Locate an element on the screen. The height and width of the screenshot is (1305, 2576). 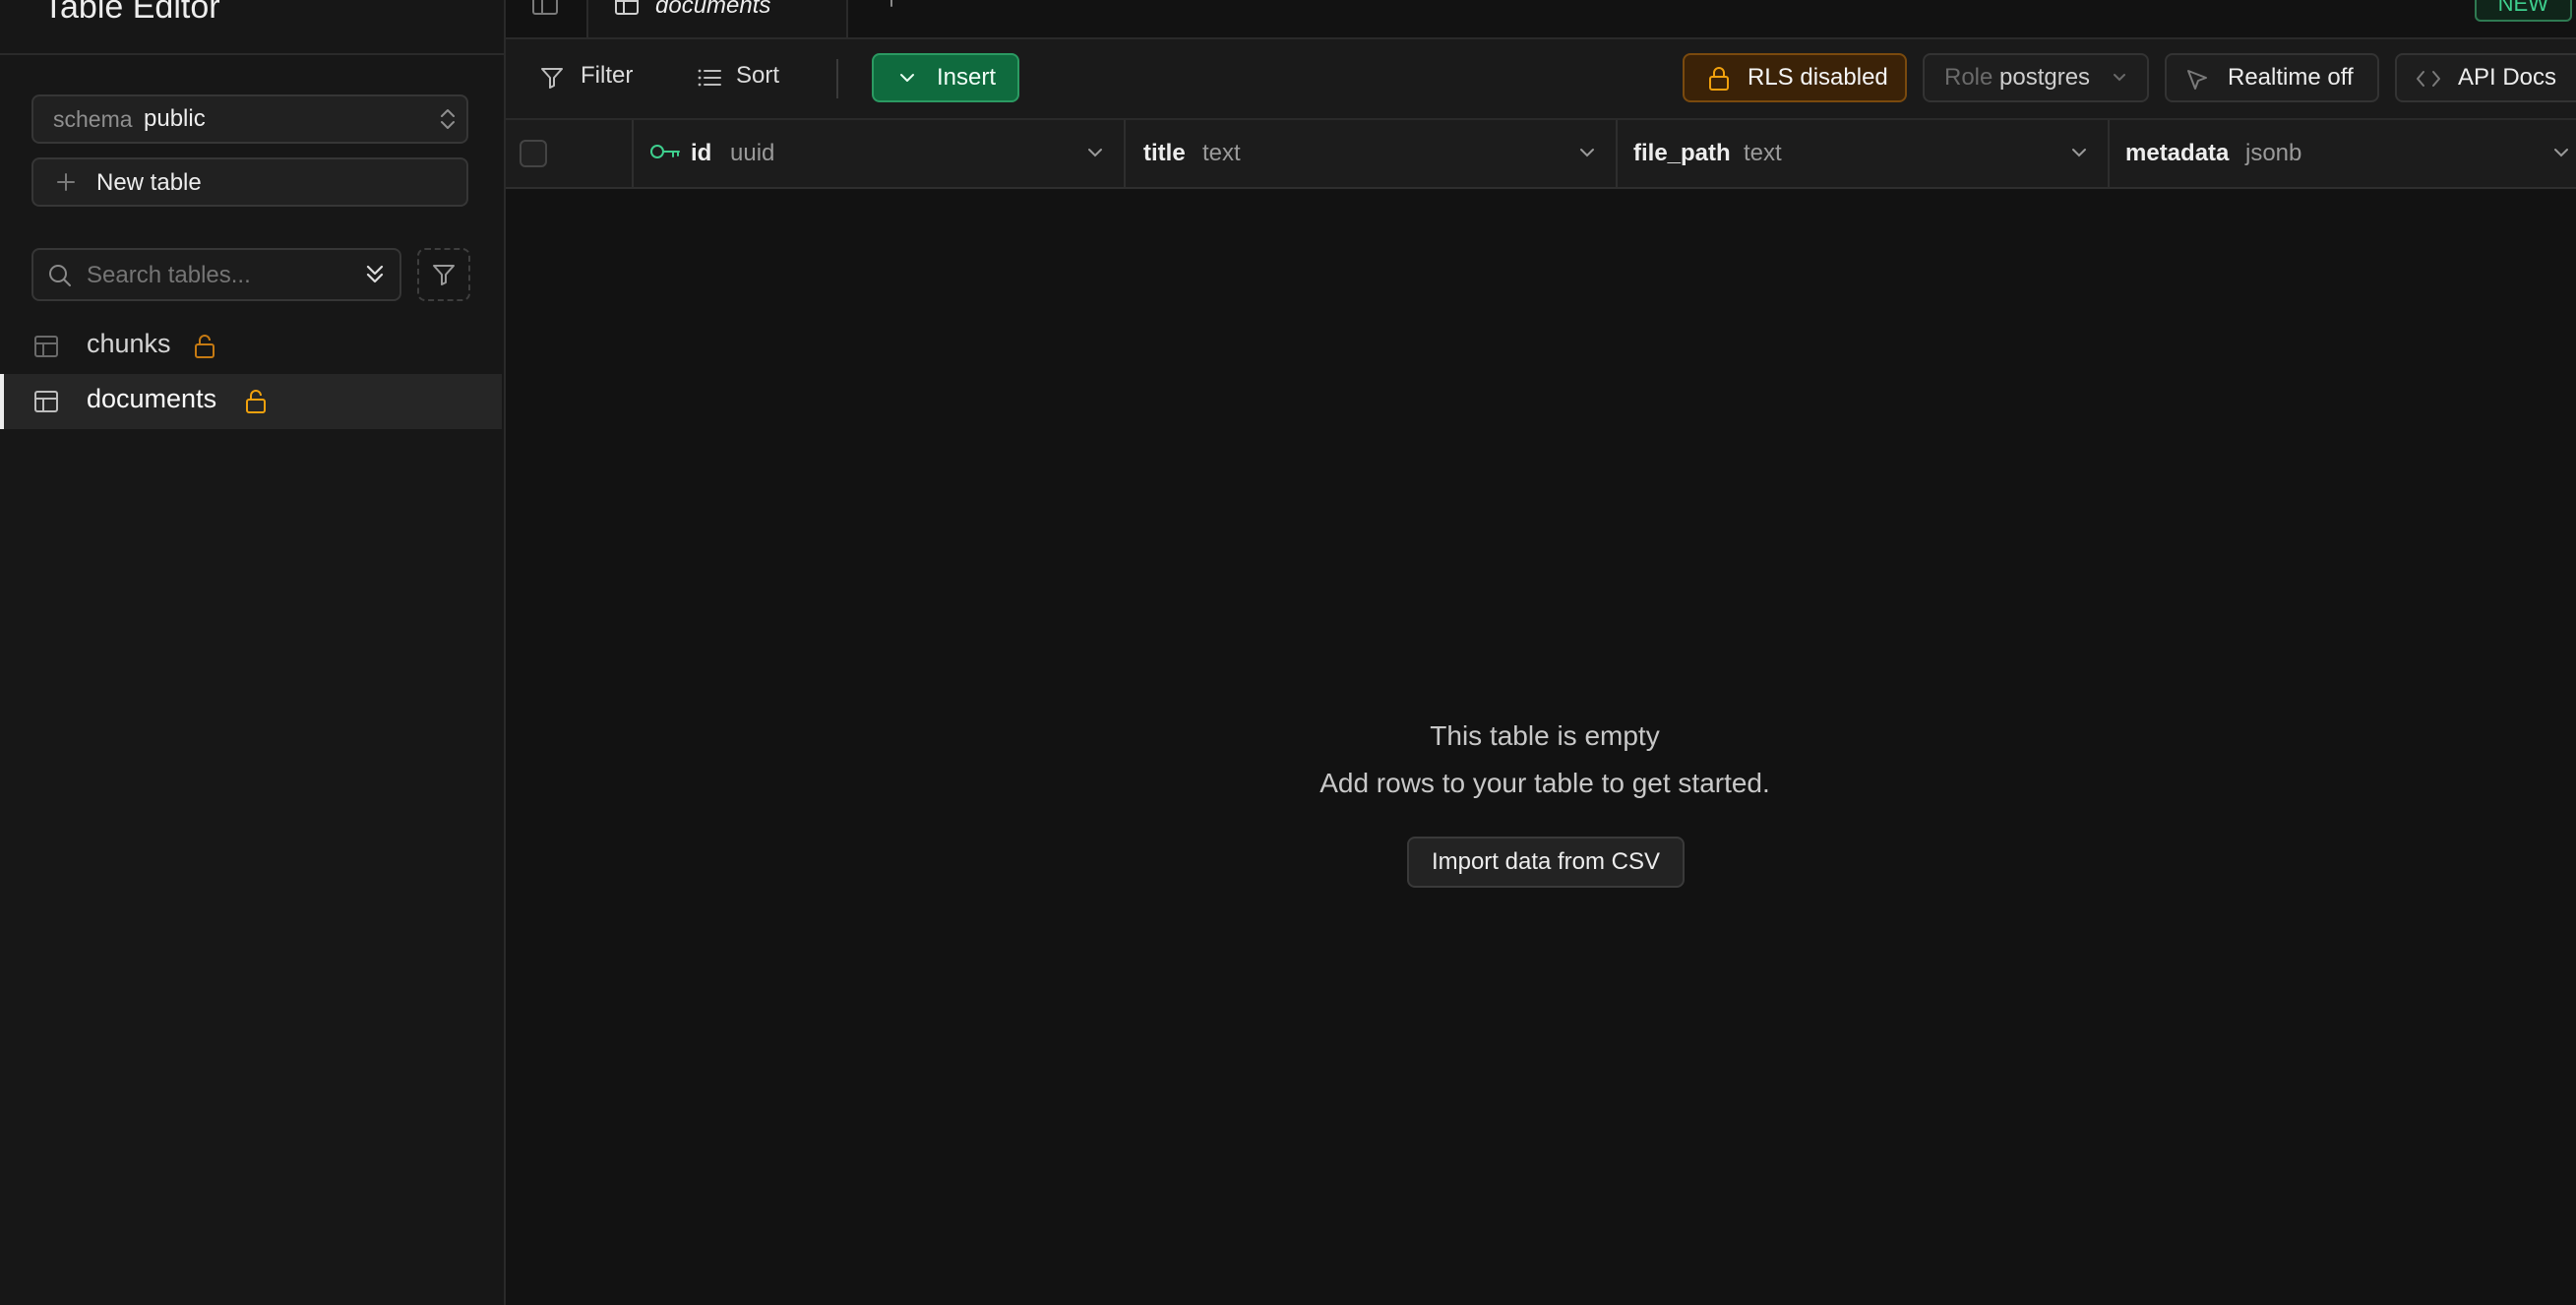
api-docs-label: API Docs is located at coordinates (2507, 77).